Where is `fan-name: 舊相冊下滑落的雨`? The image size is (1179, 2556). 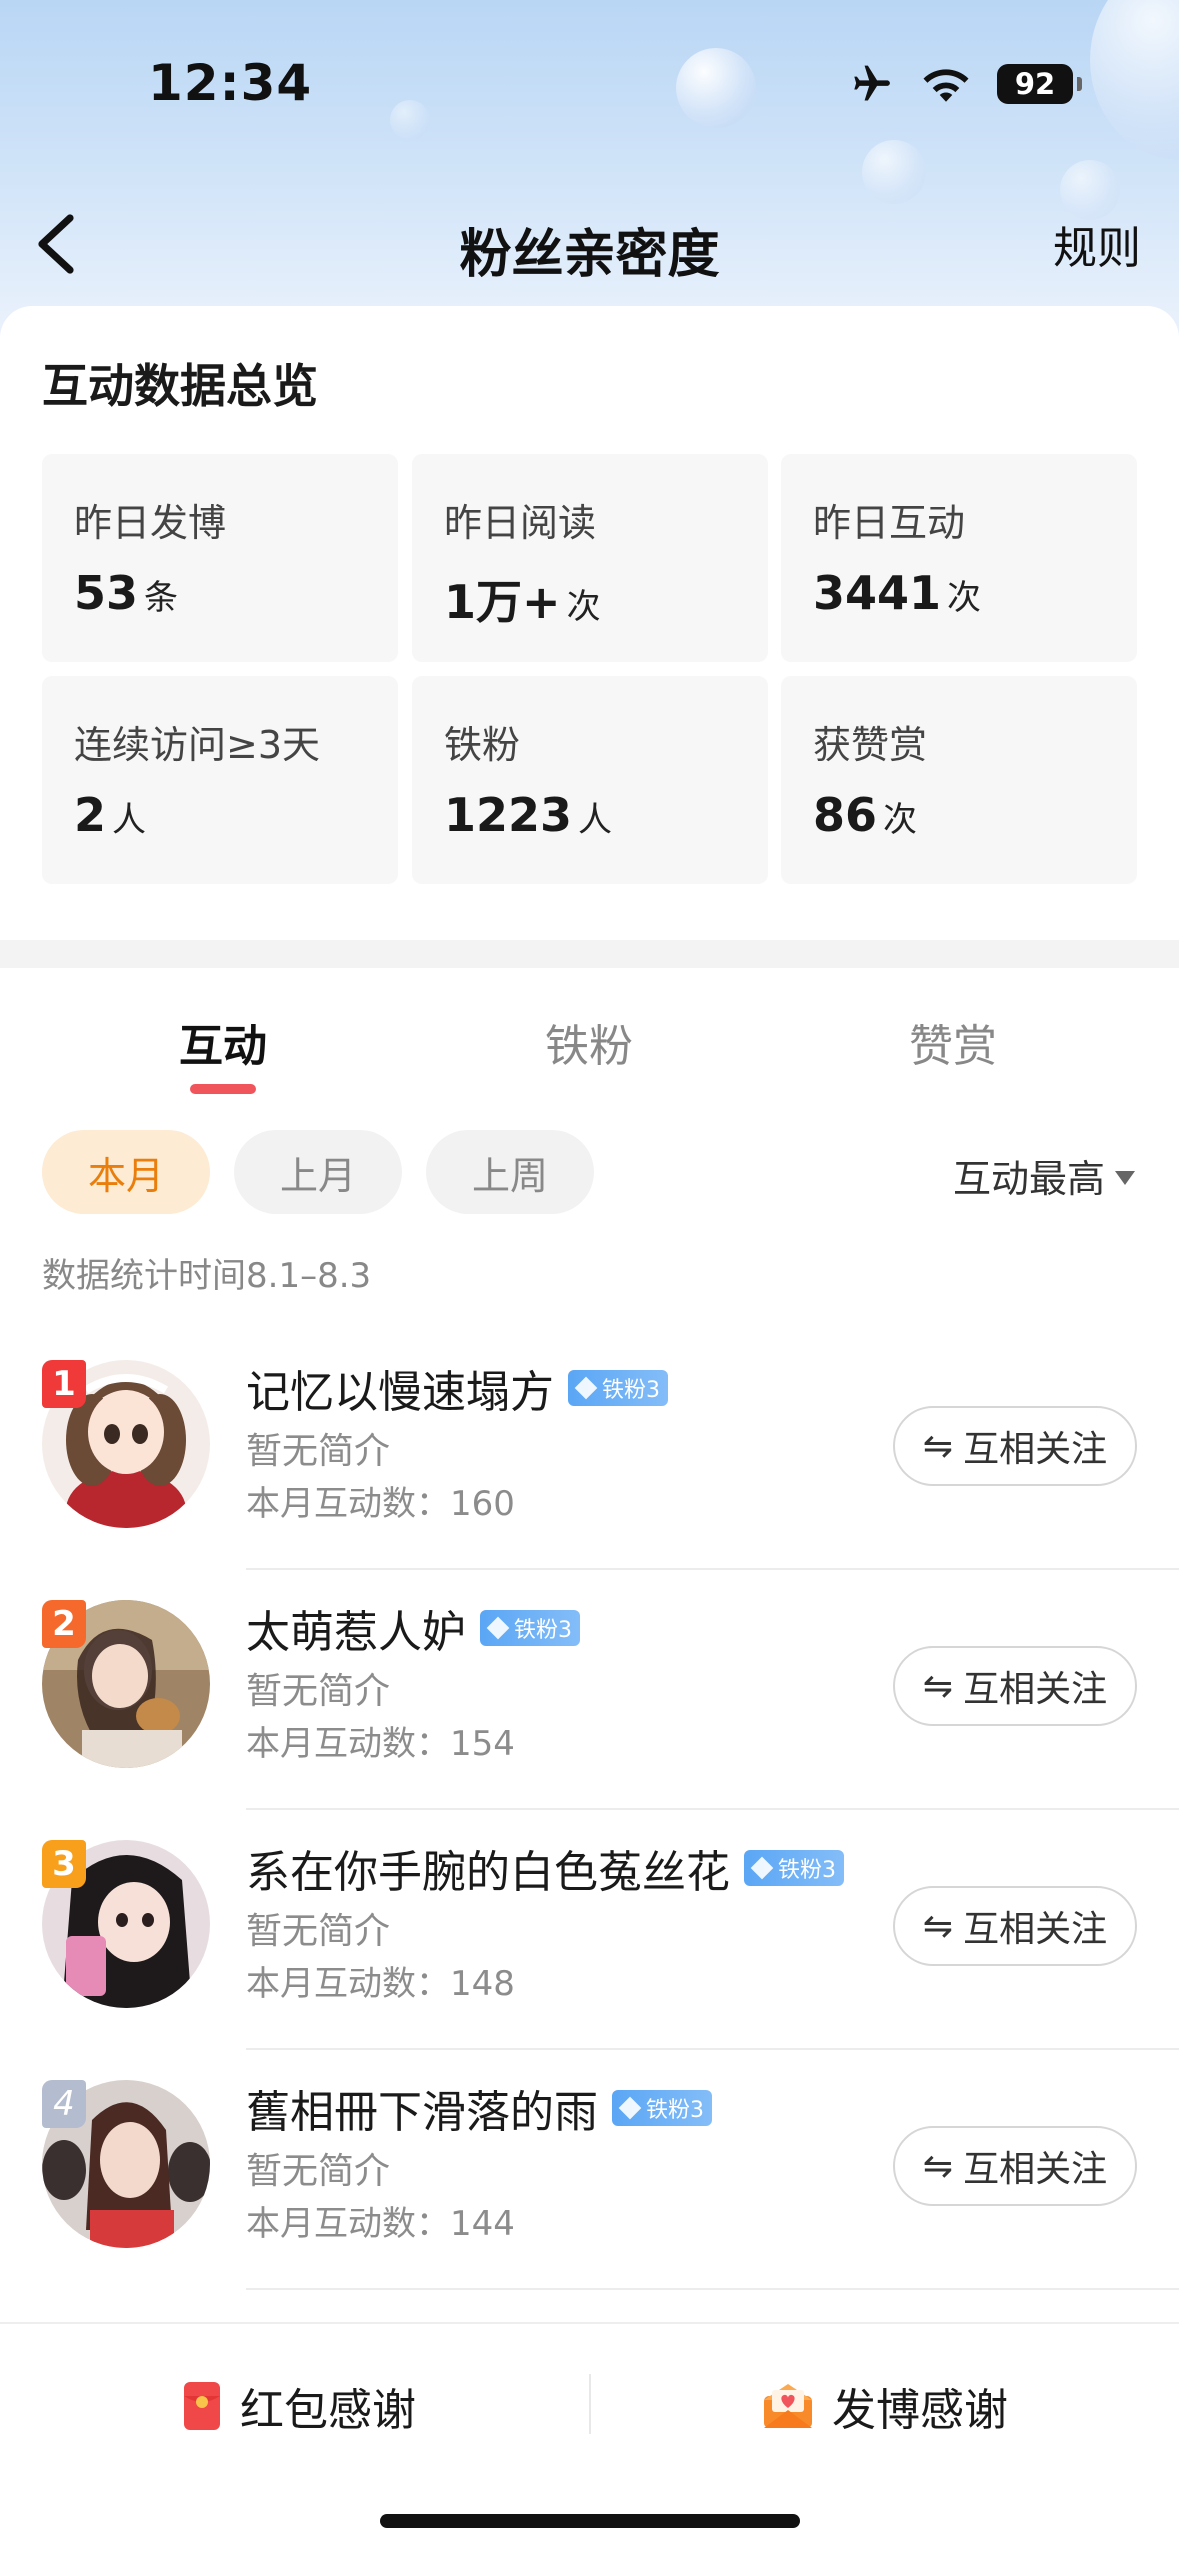 fan-name: 舊相冊下滑落的雨 is located at coordinates (422, 2108).